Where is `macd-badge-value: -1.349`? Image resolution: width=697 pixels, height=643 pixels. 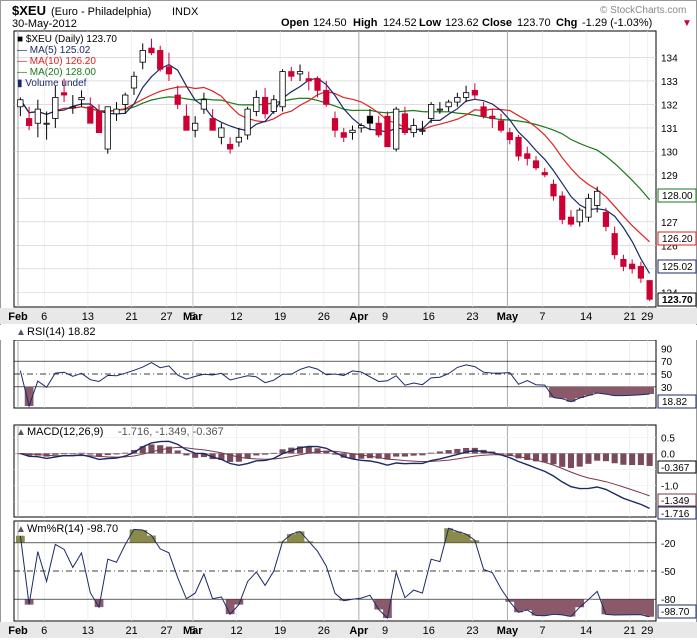
macd-badge-value: -1.349 is located at coordinates (675, 501).